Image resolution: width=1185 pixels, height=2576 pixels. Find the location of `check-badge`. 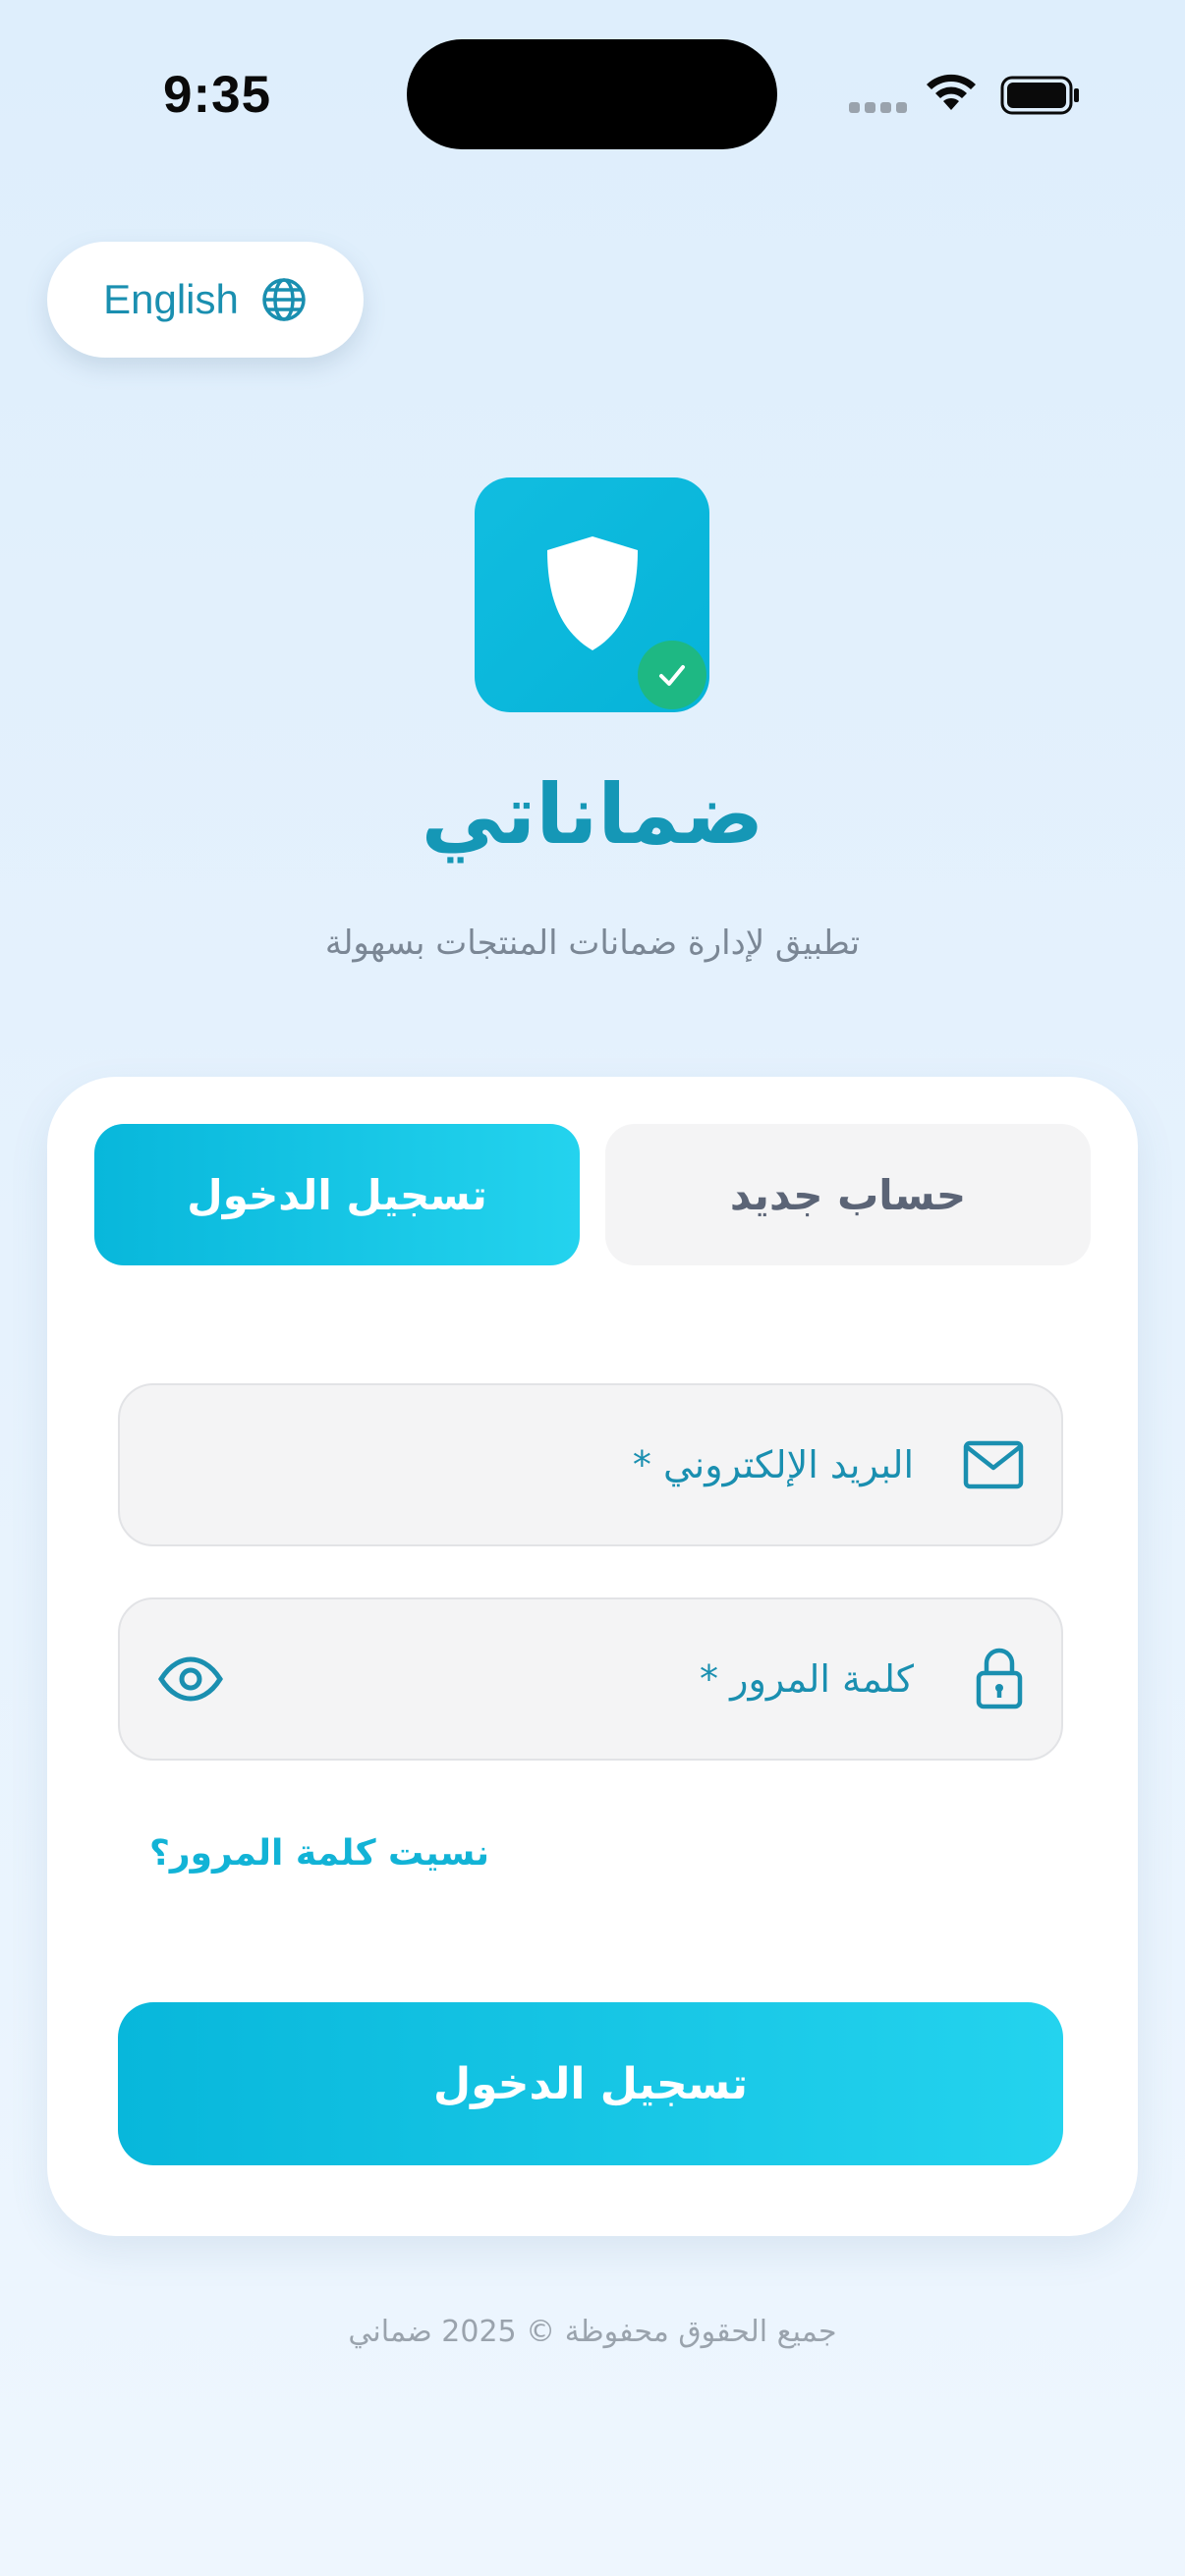

check-badge is located at coordinates (672, 675).